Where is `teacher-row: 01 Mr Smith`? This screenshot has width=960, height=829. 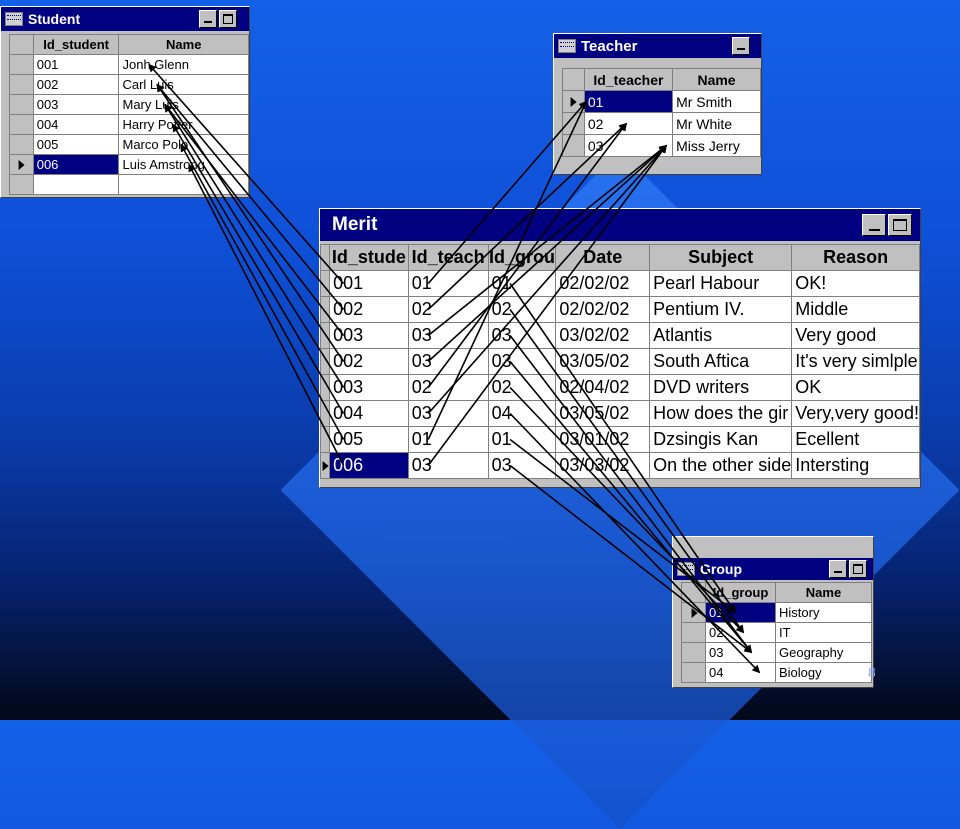
teacher-row: 01 Mr Smith is located at coordinates (661, 101).